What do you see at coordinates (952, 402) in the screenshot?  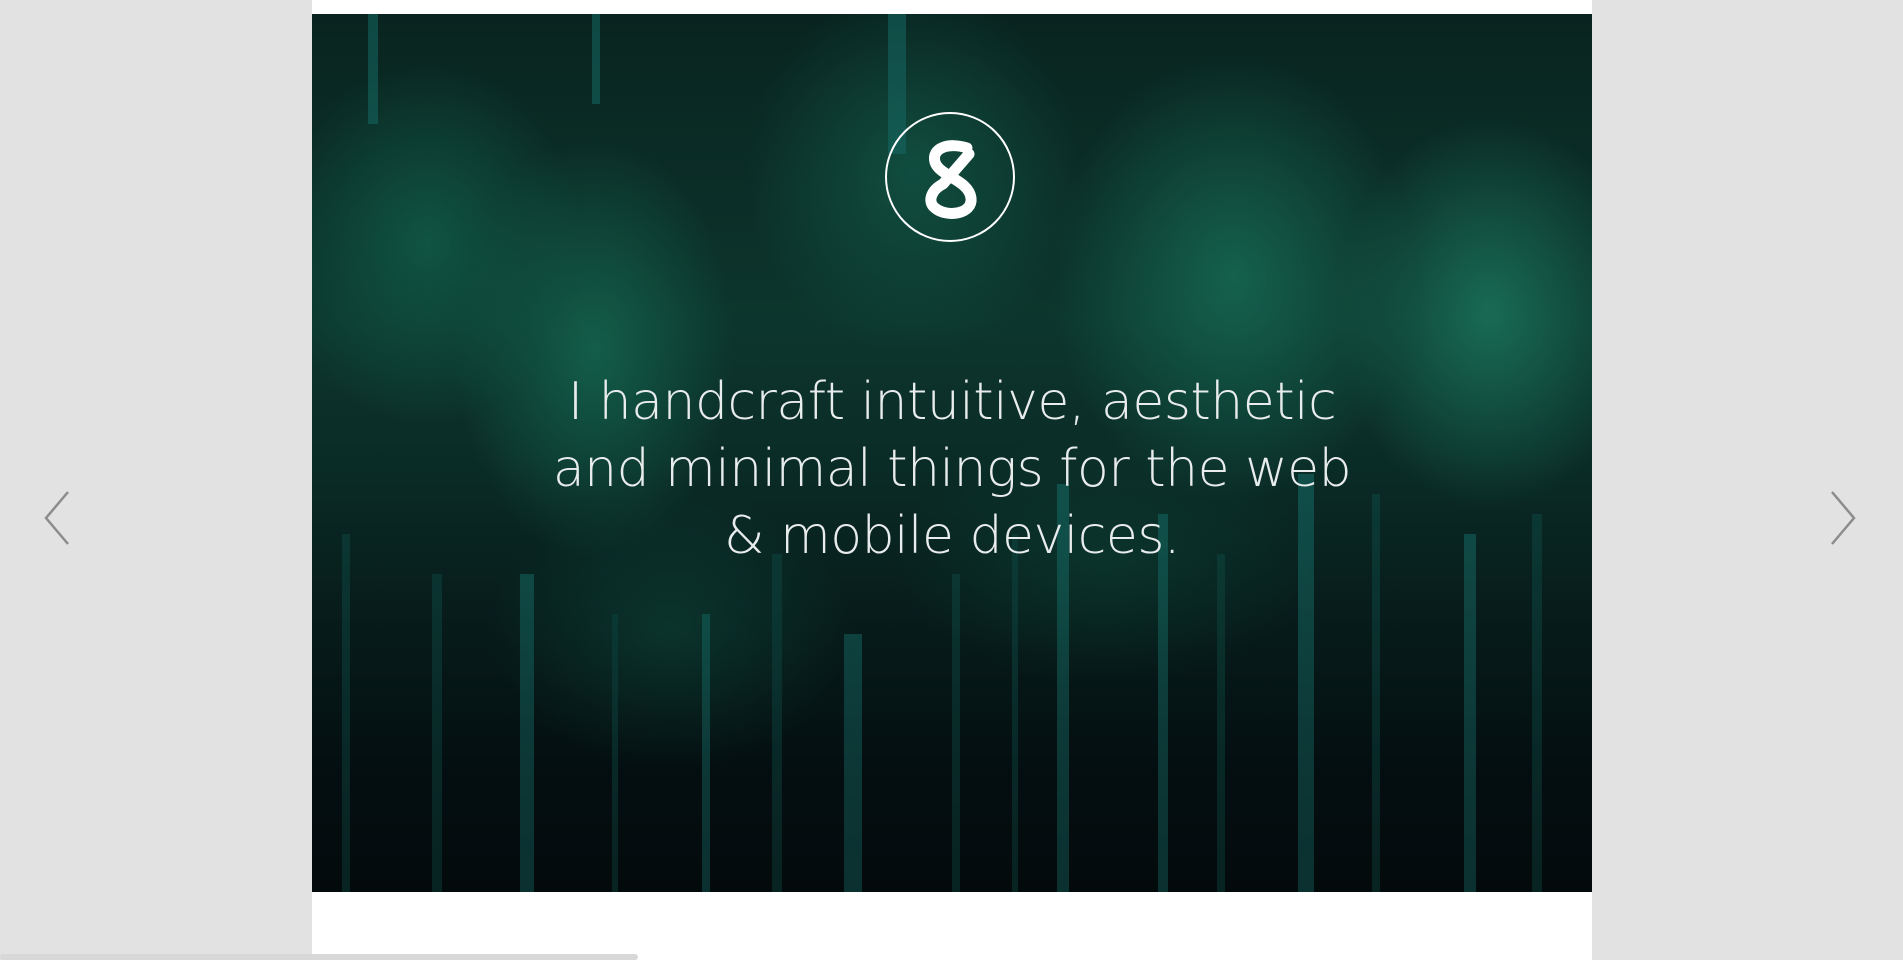 I see `tagline-line: I handcraft intuitive, aesthetic` at bounding box center [952, 402].